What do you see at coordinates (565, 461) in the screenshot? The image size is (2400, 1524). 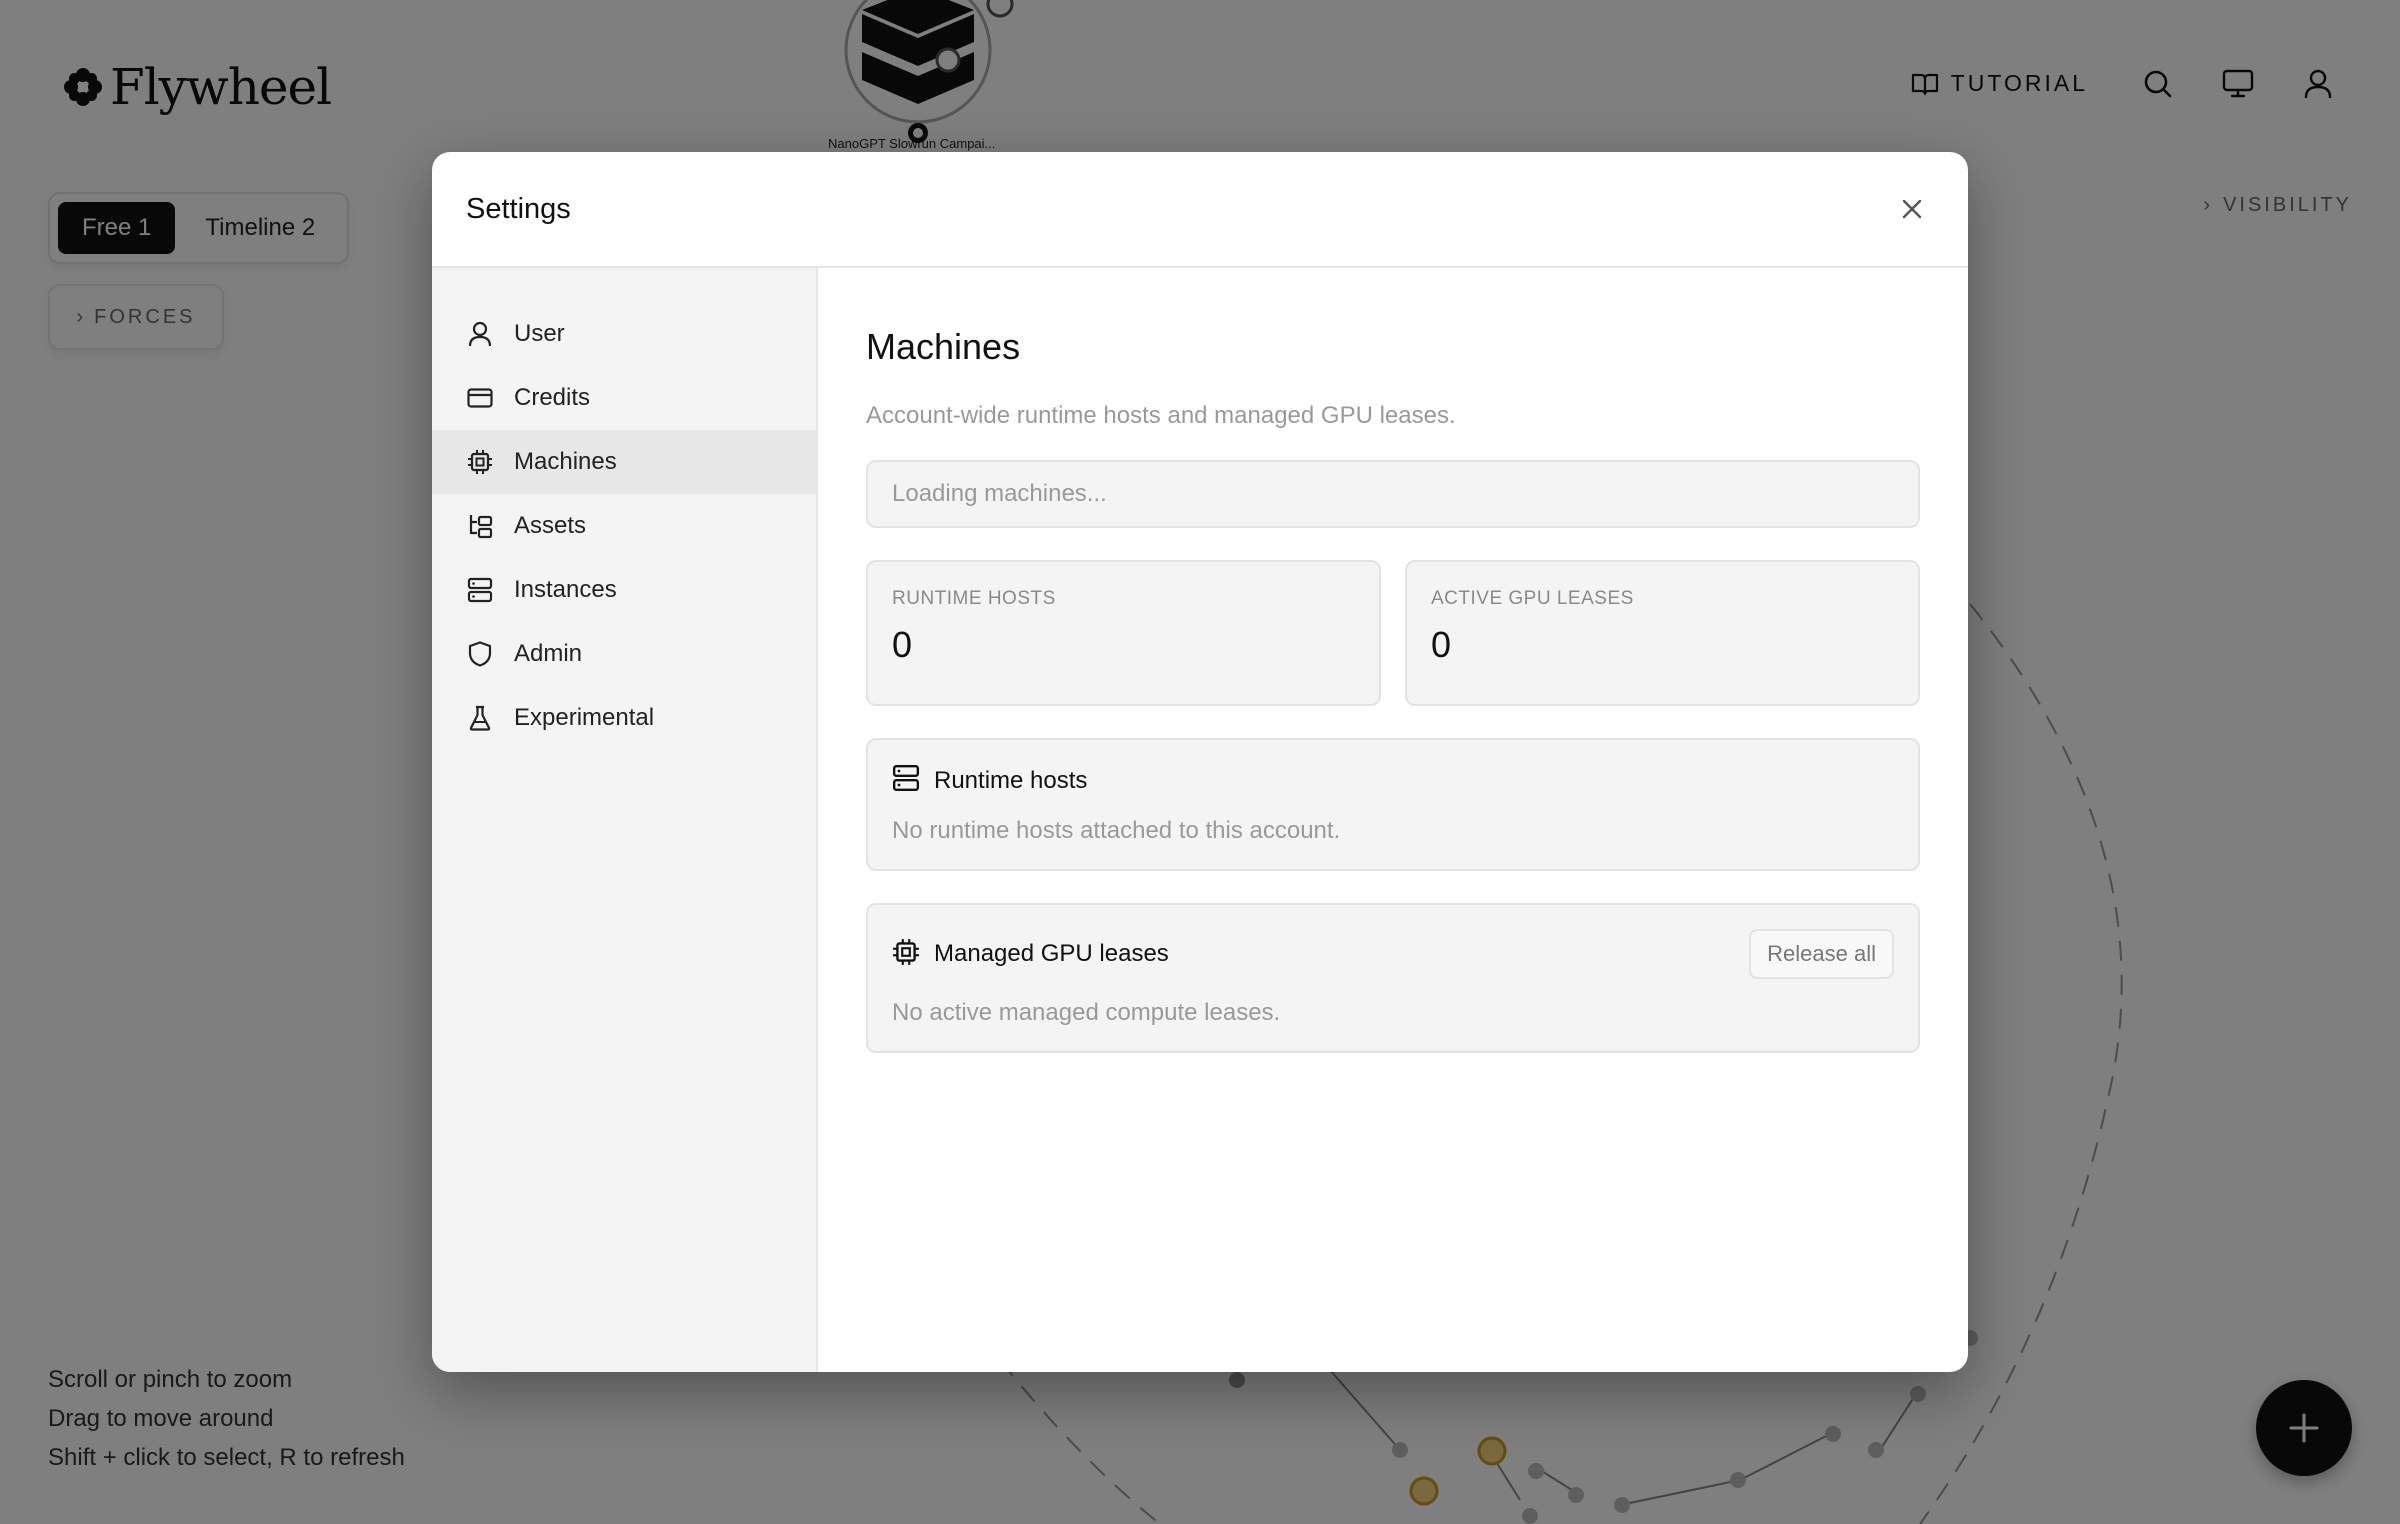 I see `sidebar-item-label: Machines` at bounding box center [565, 461].